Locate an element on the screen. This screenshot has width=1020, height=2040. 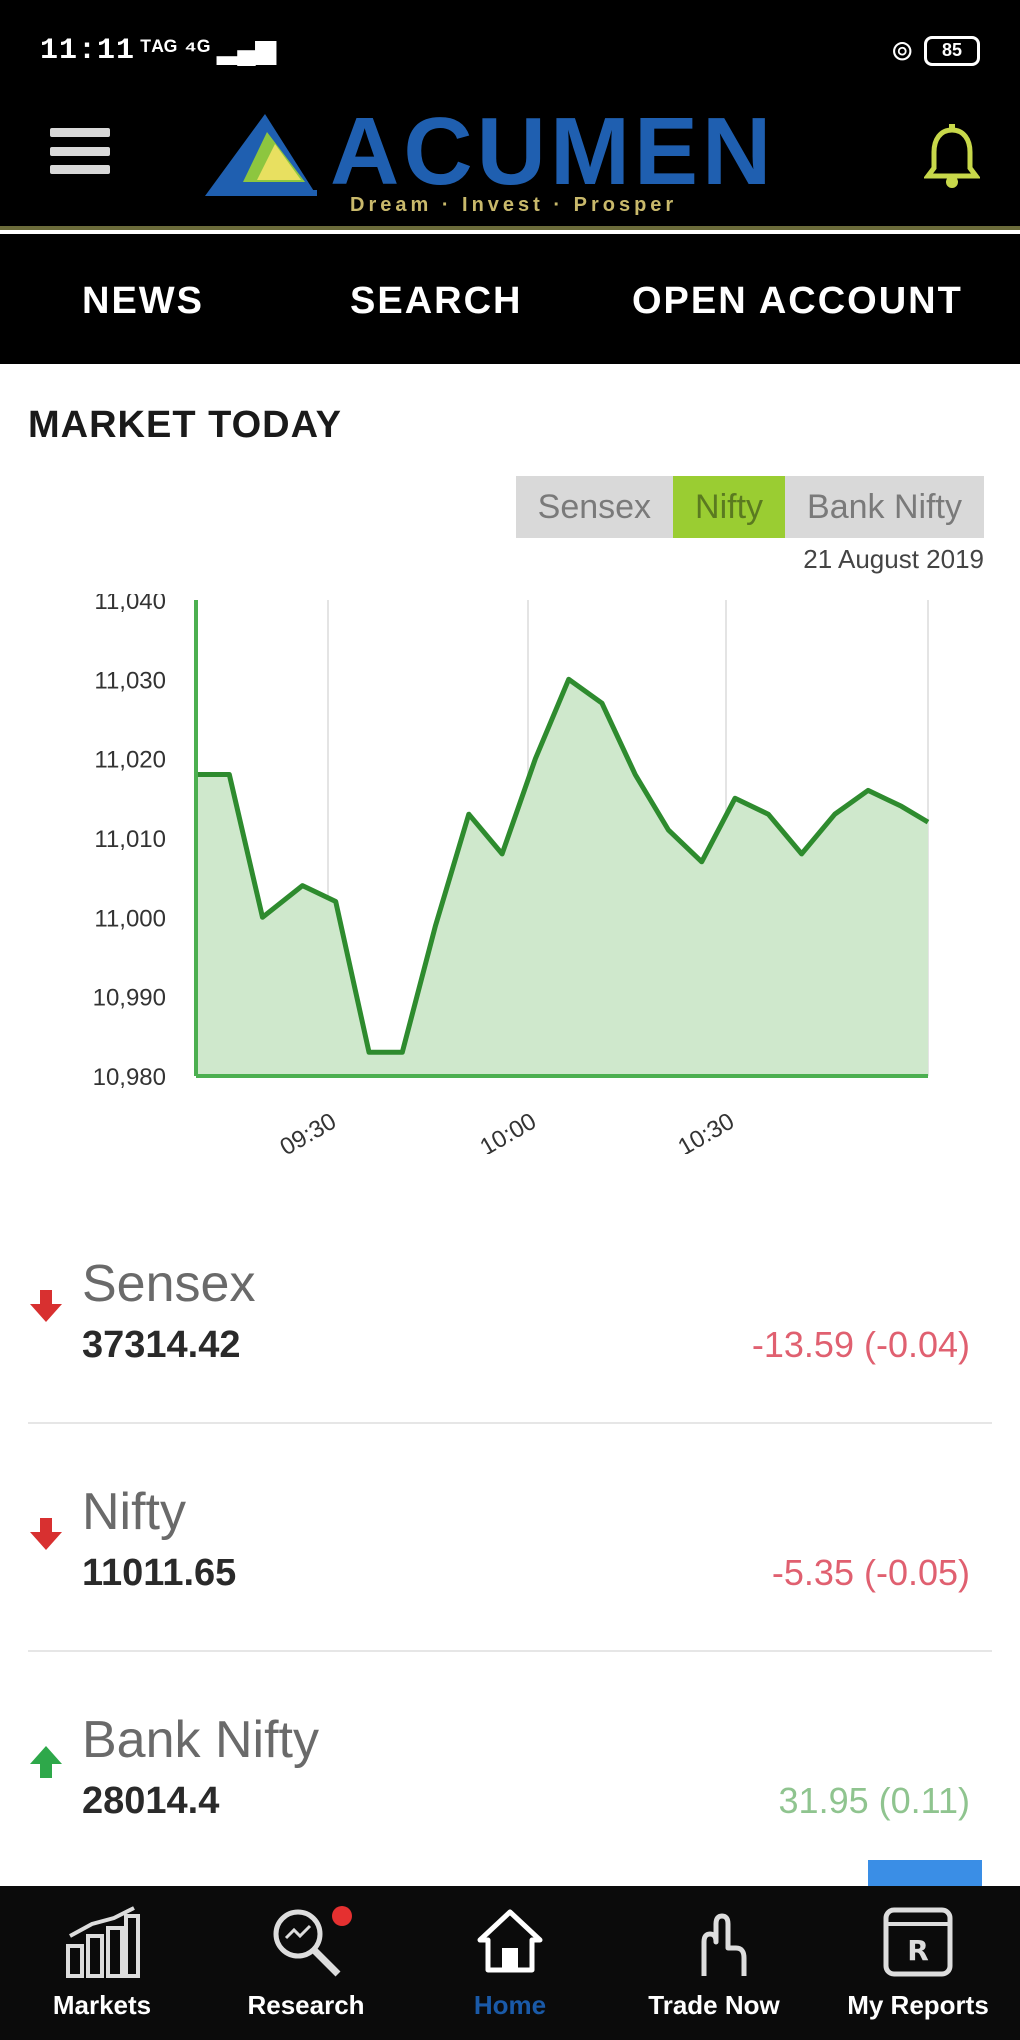
battery-icon: 85 is located at coordinates (952, 50).